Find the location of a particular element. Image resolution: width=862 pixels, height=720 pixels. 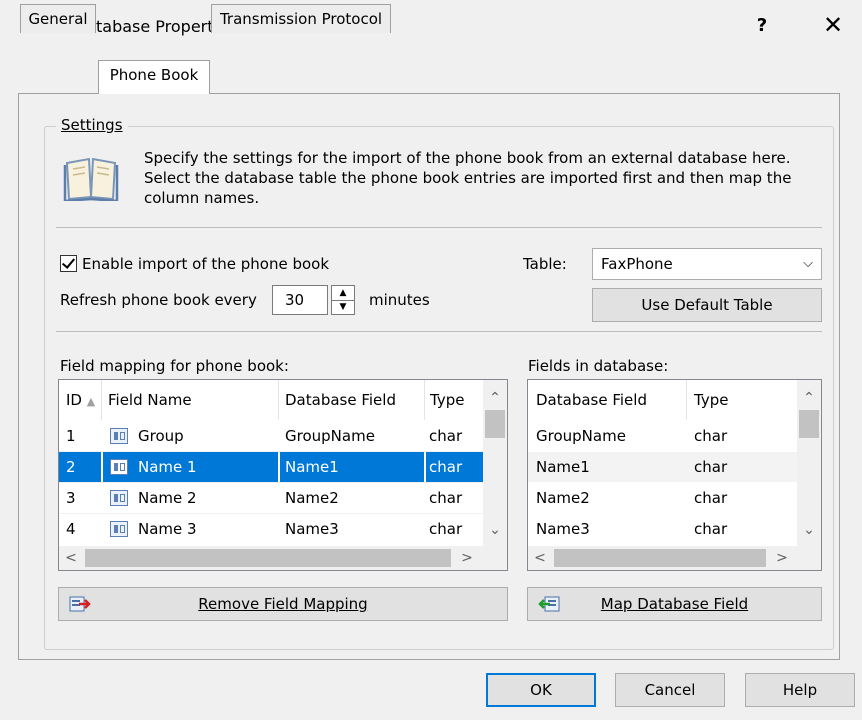

refresh-interval-input: 30 is located at coordinates (300, 300).